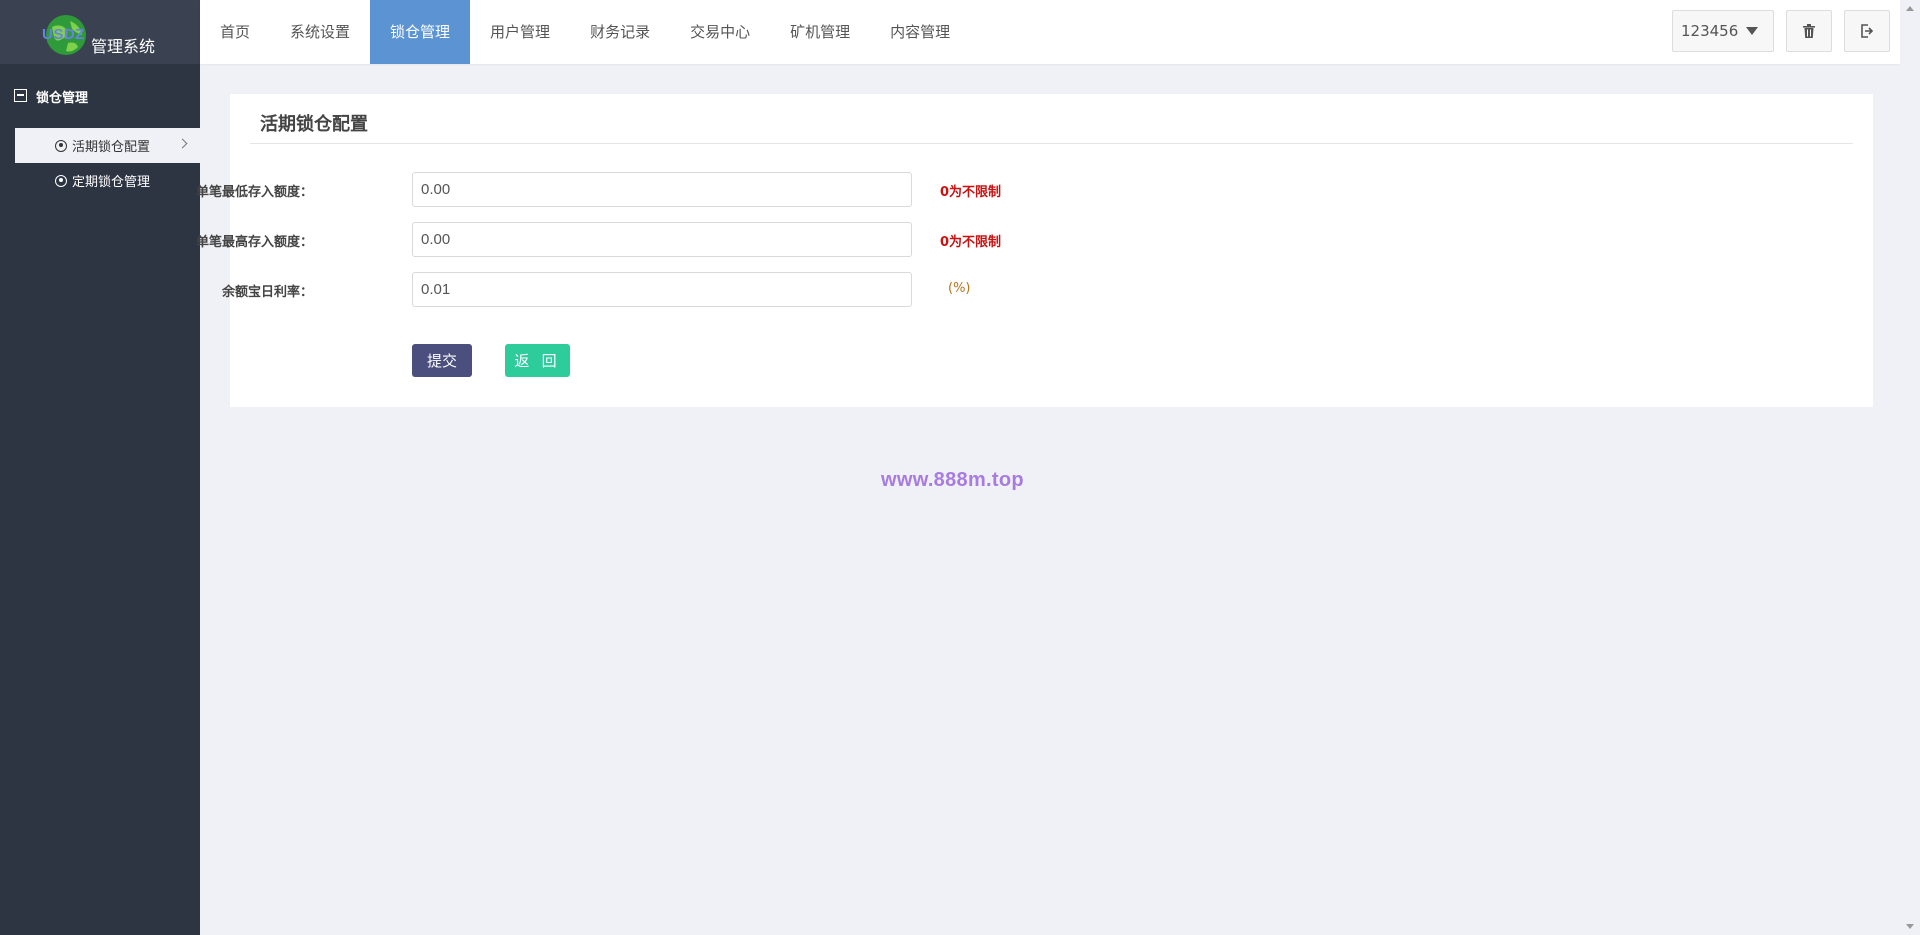 This screenshot has width=1920, height=935. I want to click on back-button: 返 回, so click(537, 360).